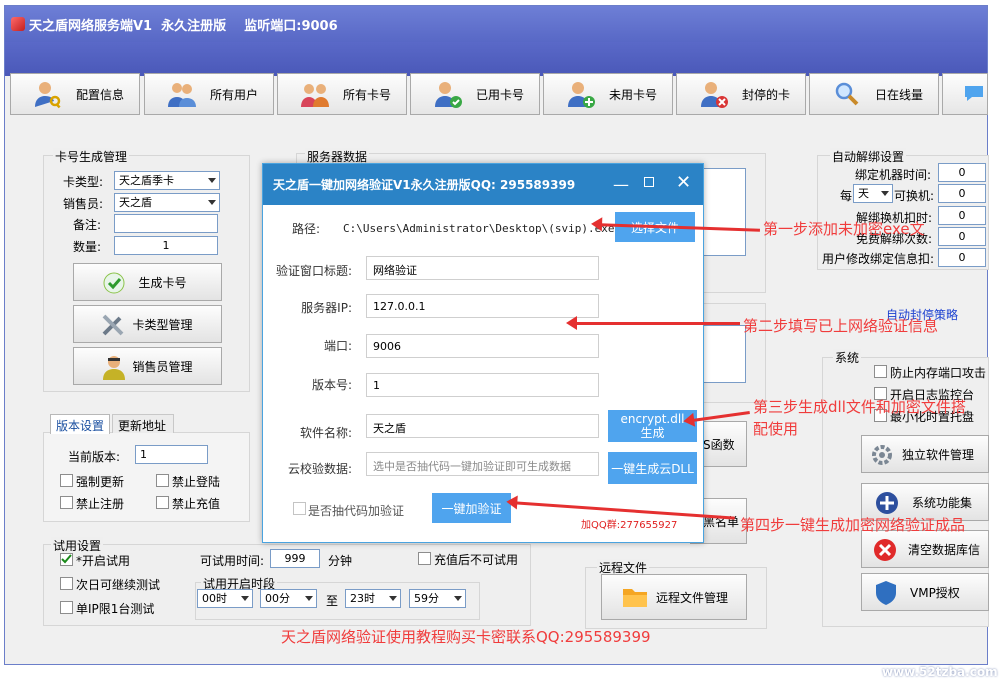 This screenshot has width=1001, height=688. Describe the element at coordinates (115, 609) in the screenshot. I see `single-ip-label: 单IP限1台测试` at that location.